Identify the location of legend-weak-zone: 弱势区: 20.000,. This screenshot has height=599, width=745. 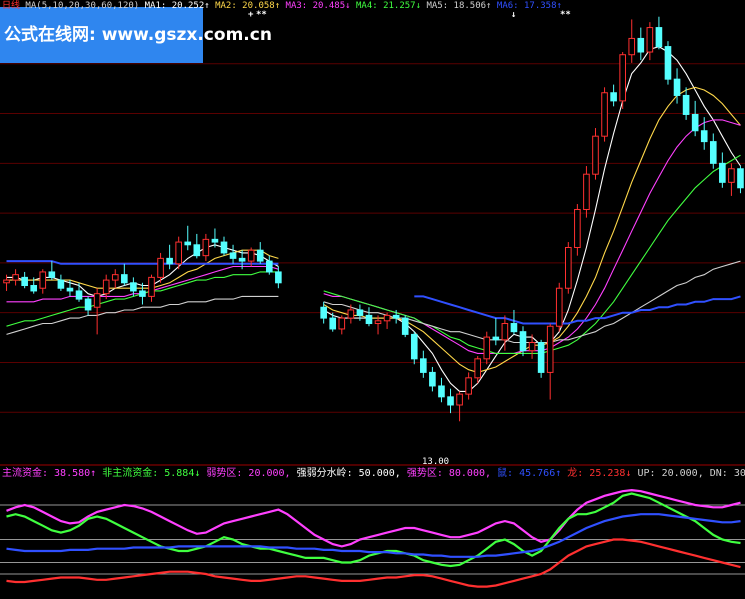
(245, 473).